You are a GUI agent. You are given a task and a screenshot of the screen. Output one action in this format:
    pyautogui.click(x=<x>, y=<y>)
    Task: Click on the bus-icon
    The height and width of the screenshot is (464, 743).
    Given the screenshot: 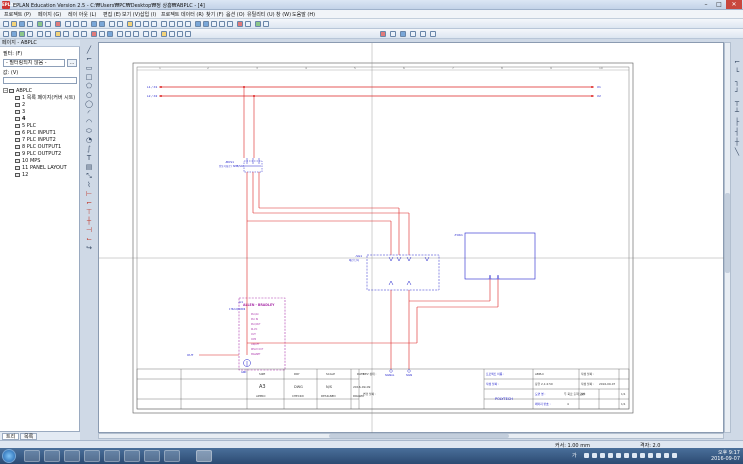 What is the action you would take?
    pyautogui.click(x=94, y=34)
    